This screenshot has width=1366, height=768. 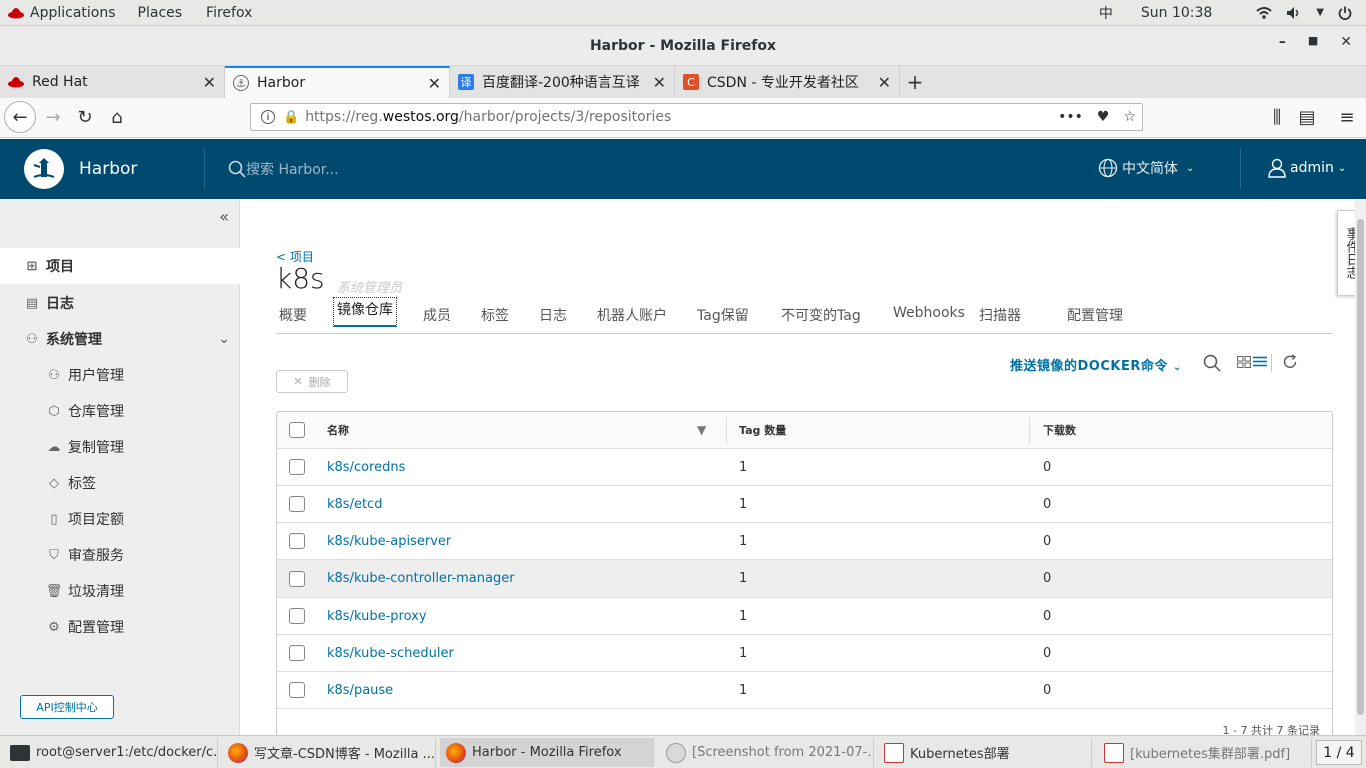 I want to click on firefox-menu: Firefox, so click(x=229, y=13).